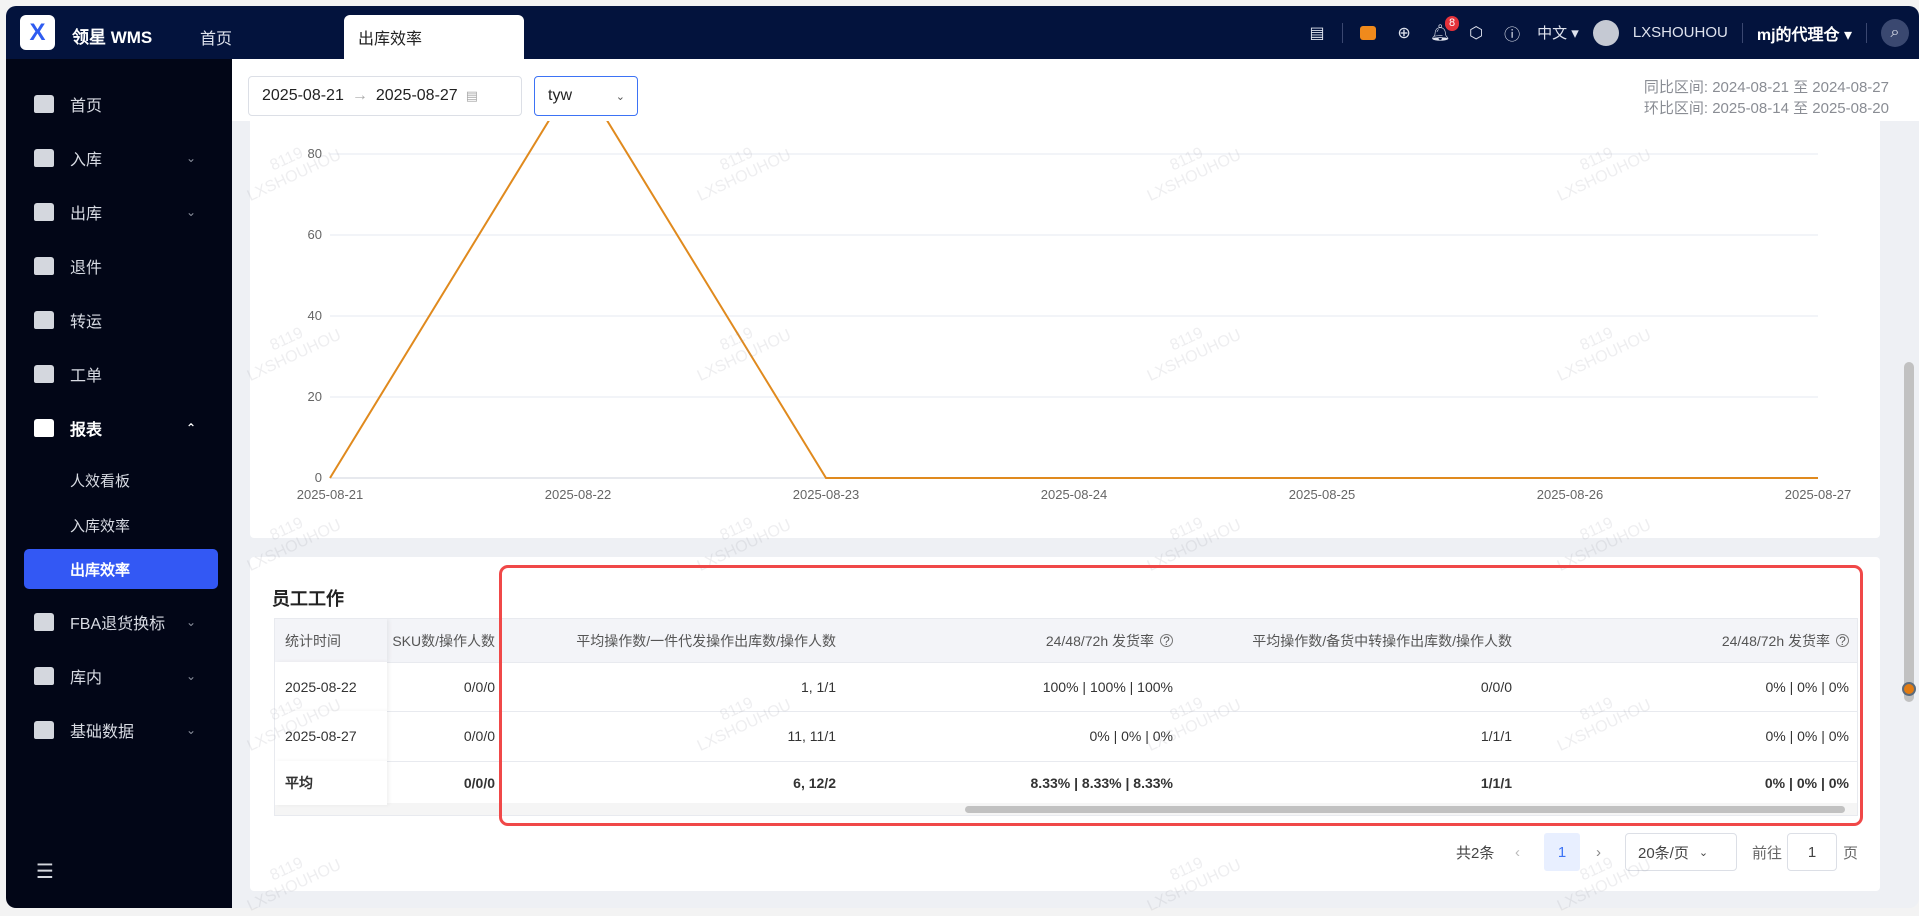 Image resolution: width=1919 pixels, height=916 pixels. I want to click on table-cell: 2025-08-27, so click(331, 736).